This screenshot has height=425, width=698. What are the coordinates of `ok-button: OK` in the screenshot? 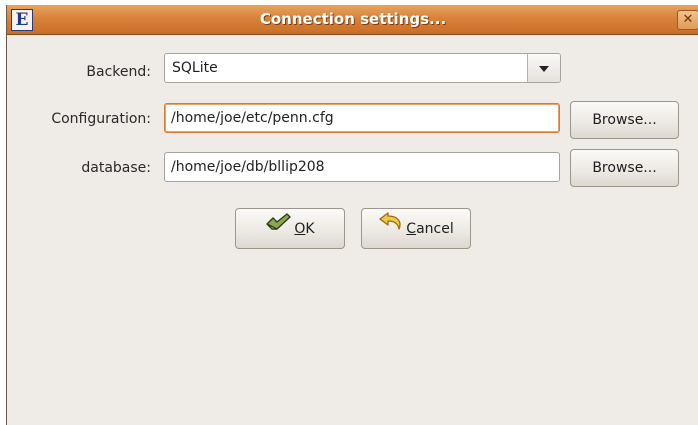 It's located at (290, 228).